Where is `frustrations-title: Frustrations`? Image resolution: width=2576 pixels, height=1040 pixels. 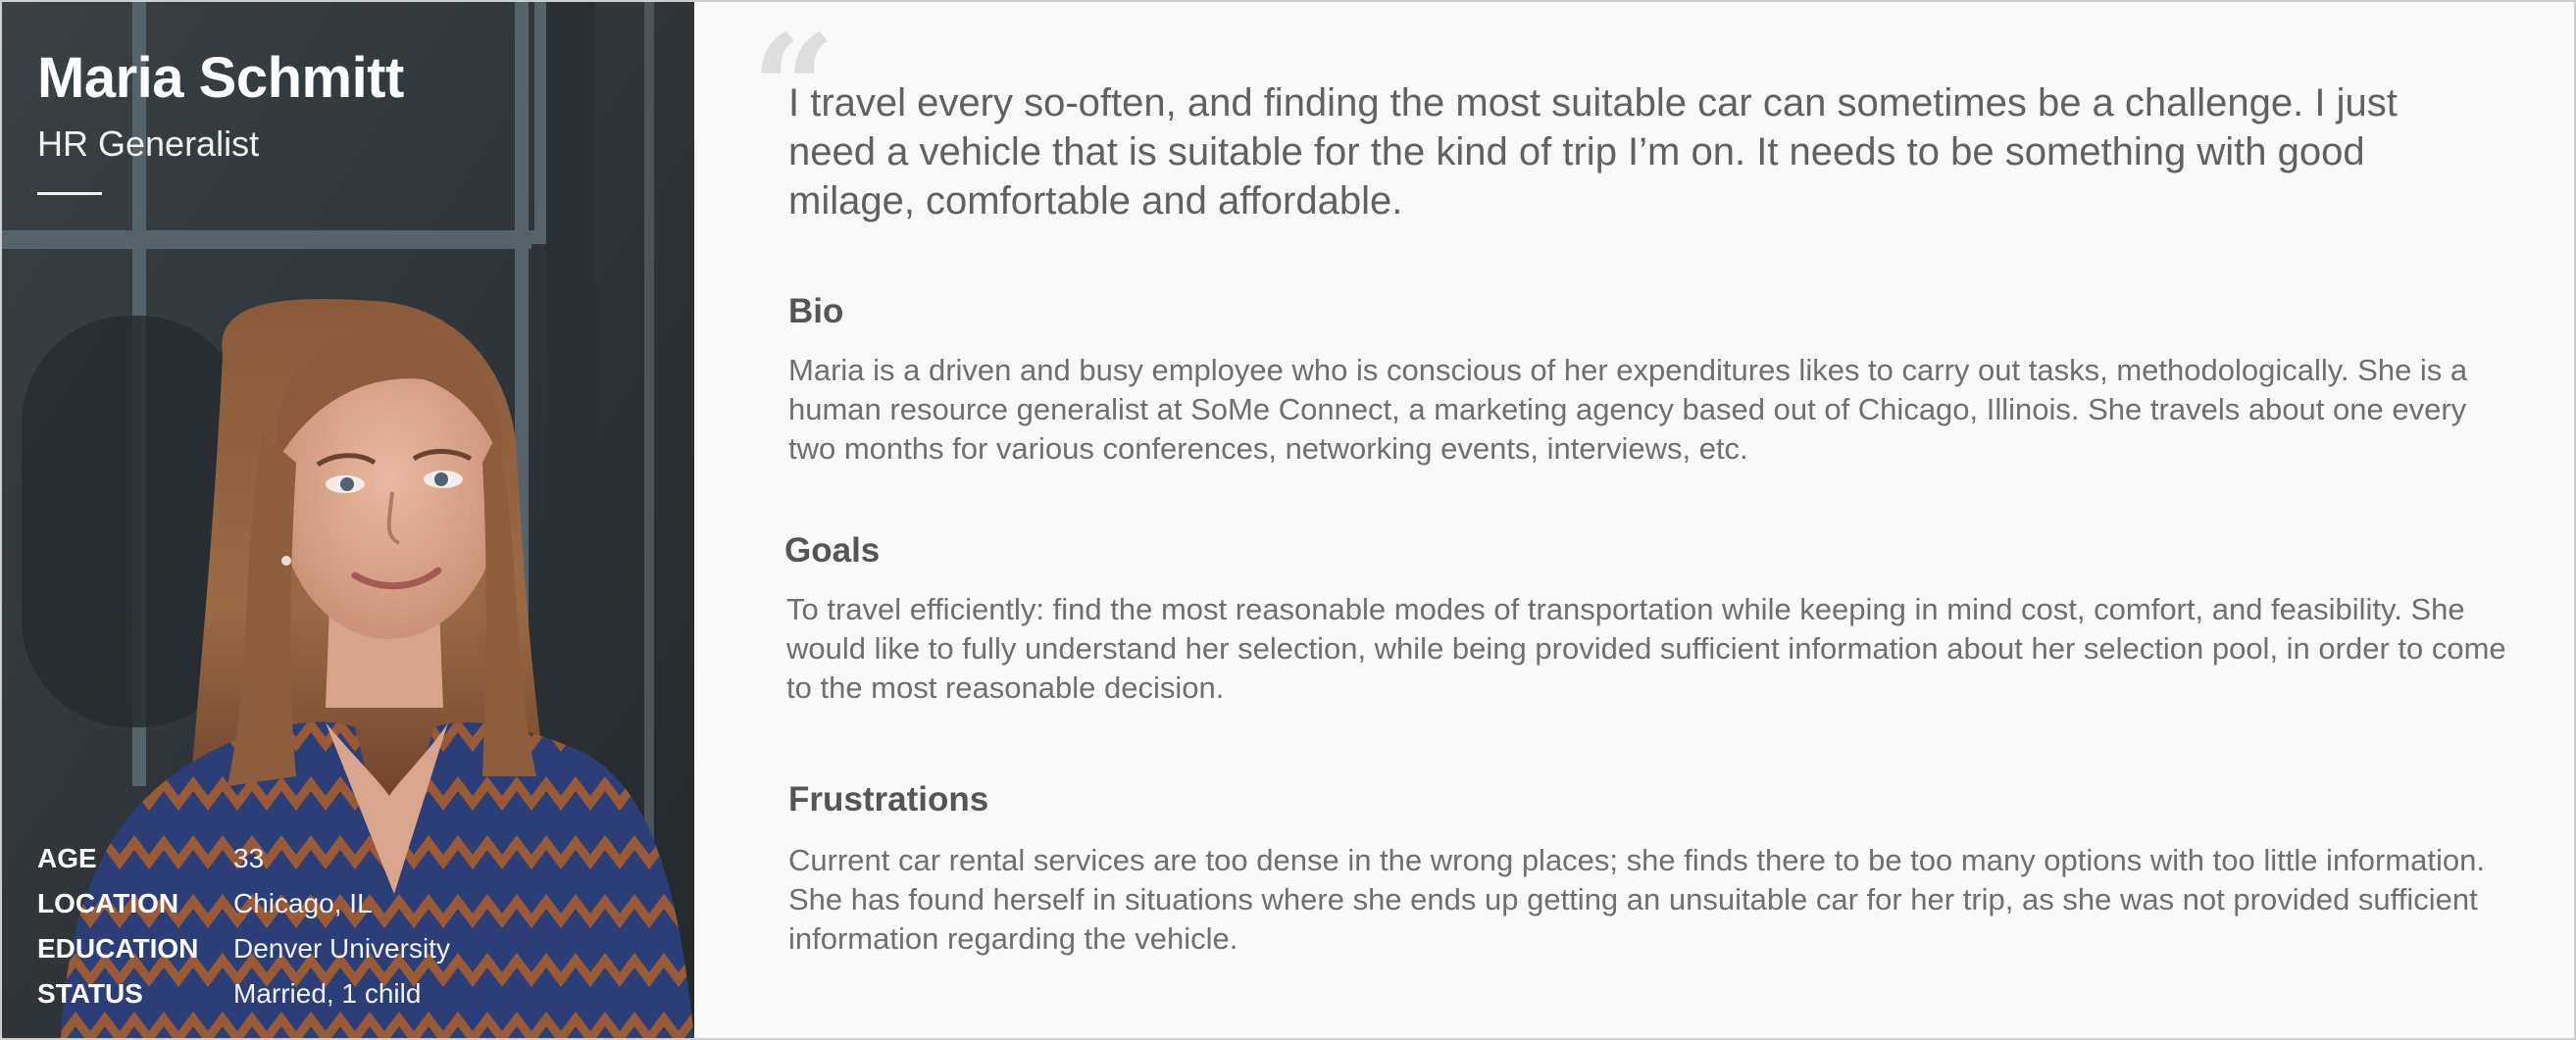
frustrations-title: Frustrations is located at coordinates (889, 799).